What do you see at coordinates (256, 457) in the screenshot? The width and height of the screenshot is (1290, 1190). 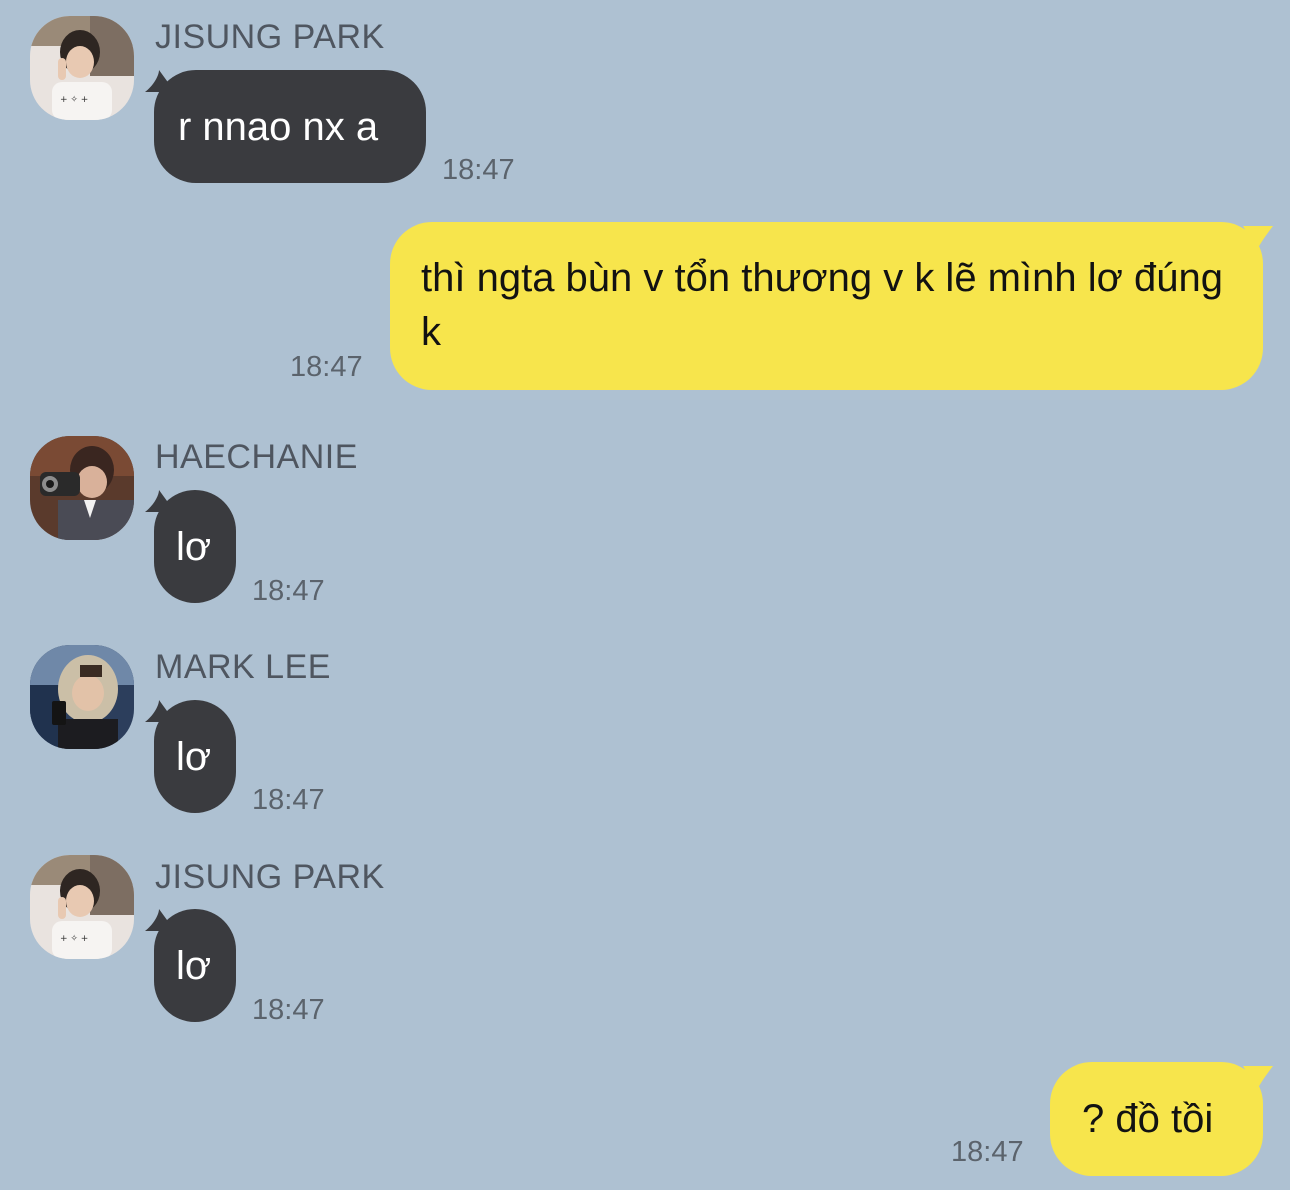 I see `sender-name: HAECHANIE` at bounding box center [256, 457].